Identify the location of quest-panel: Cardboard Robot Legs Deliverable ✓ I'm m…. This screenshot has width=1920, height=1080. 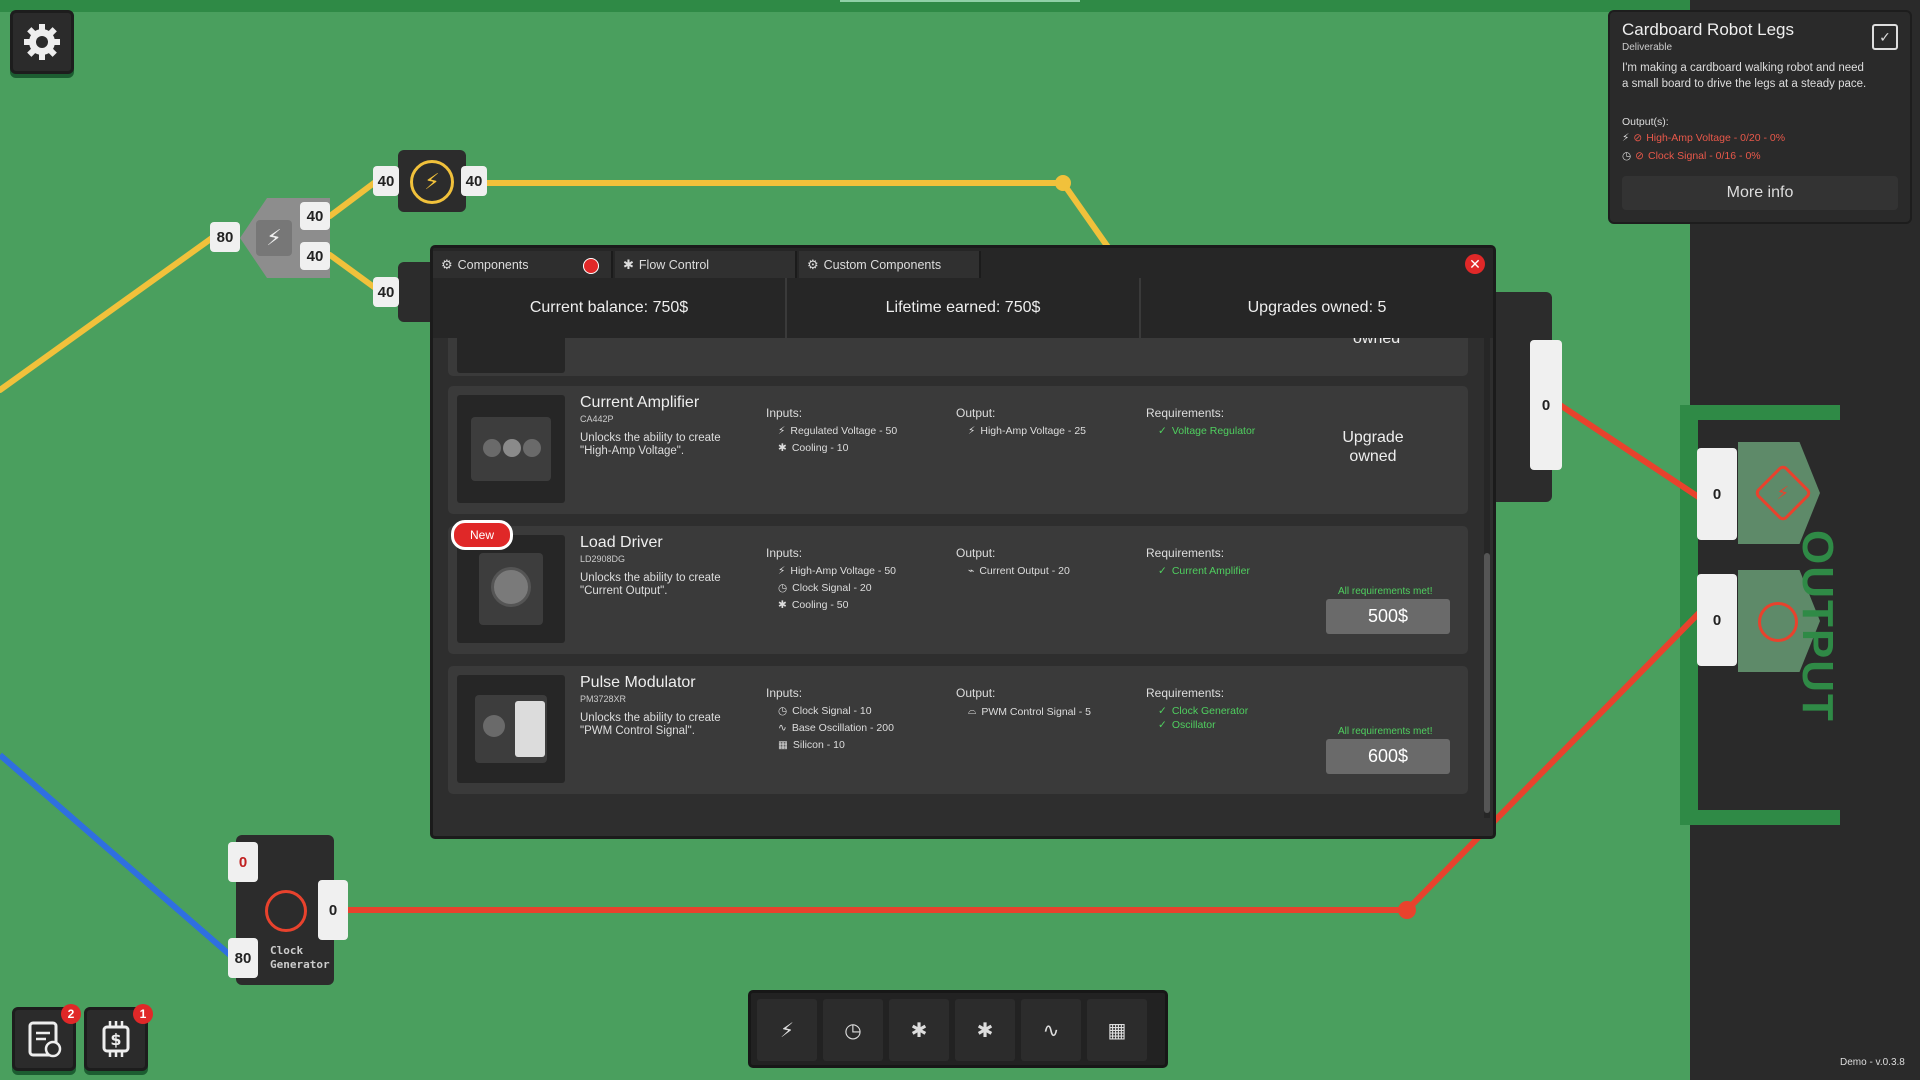
(1760, 117).